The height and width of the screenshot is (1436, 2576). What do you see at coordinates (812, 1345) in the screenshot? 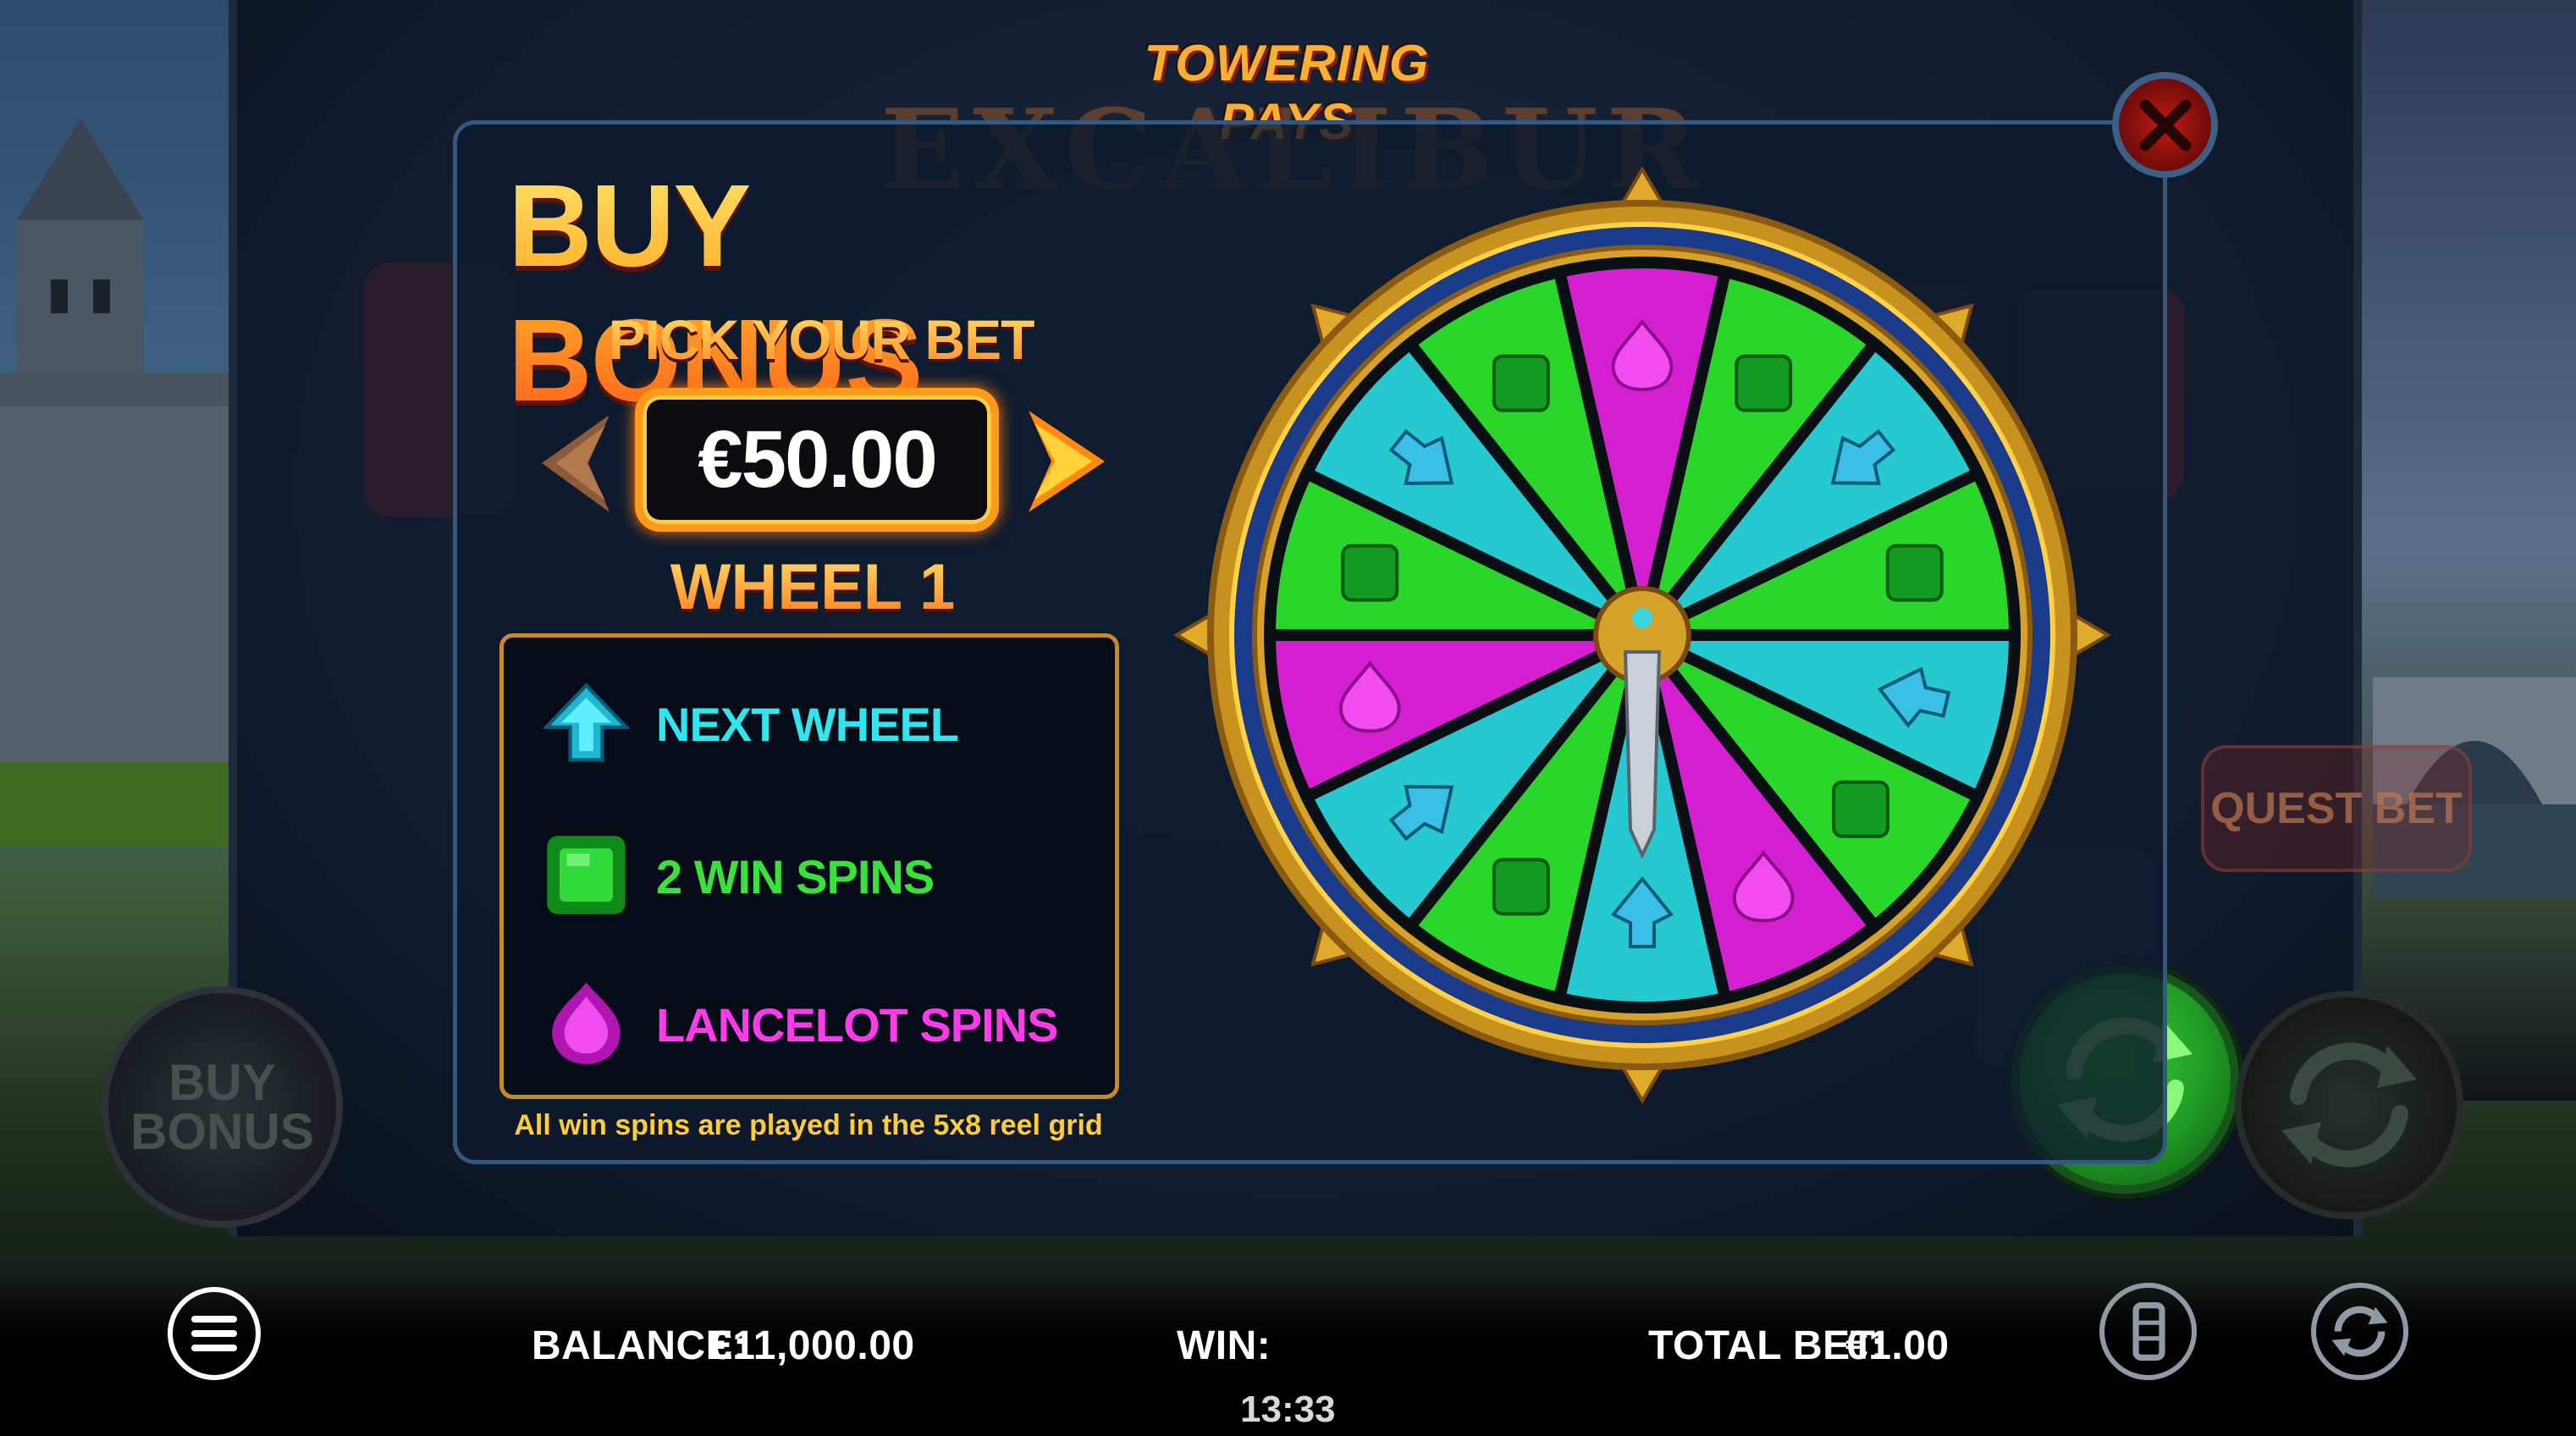
I see `balance-value: €11,000.00` at bounding box center [812, 1345].